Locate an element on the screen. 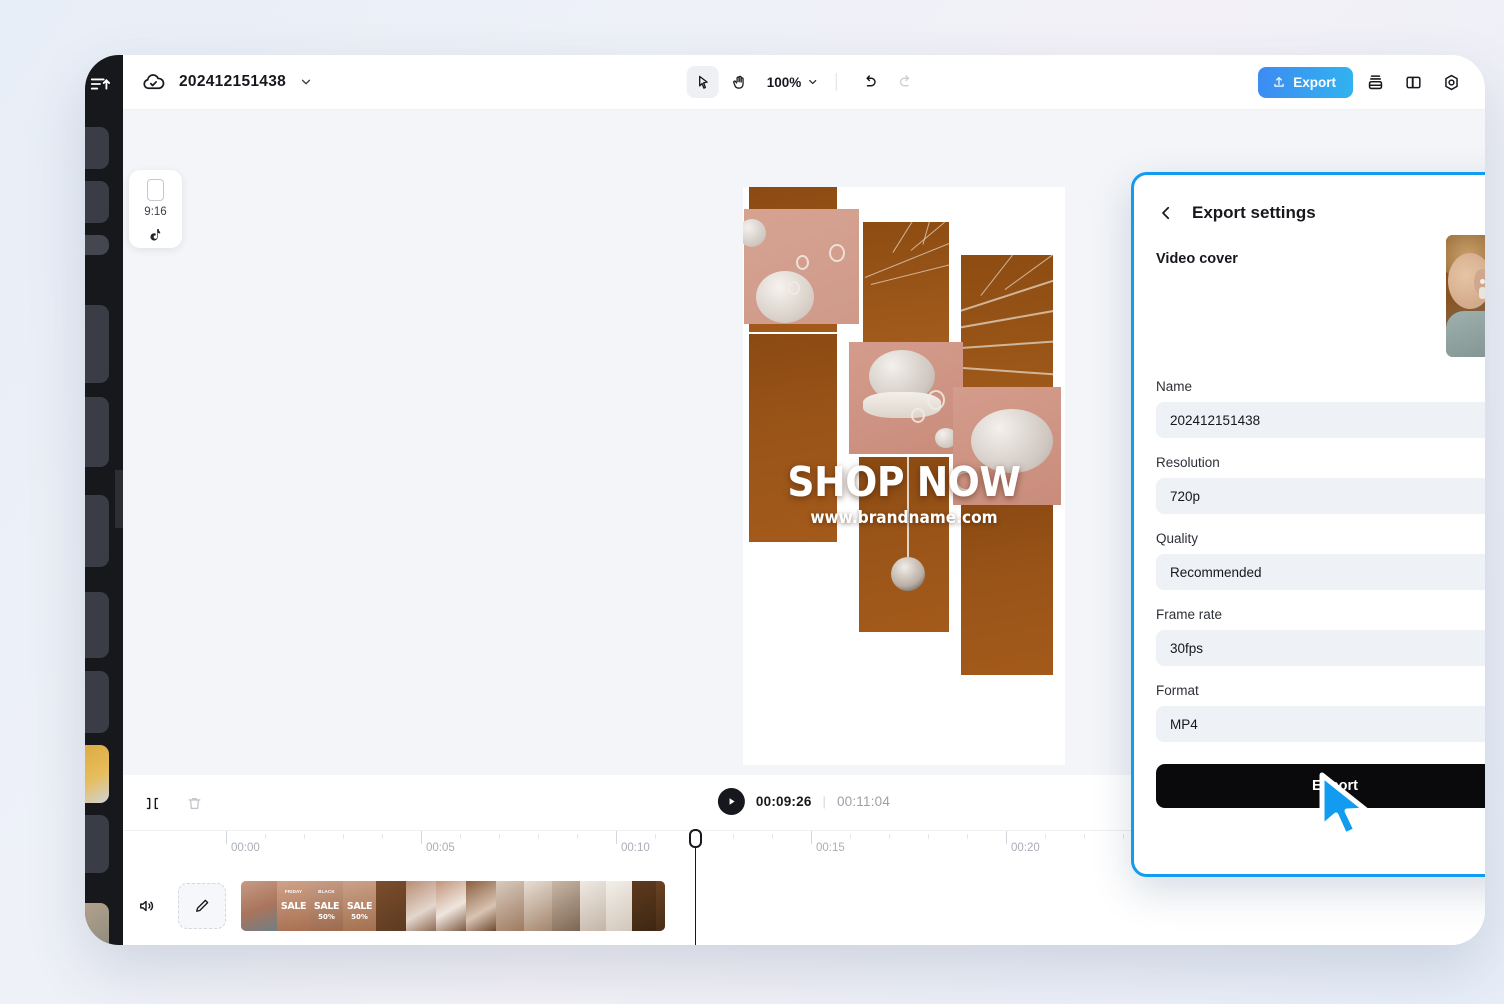  field-value: 30fps is located at coordinates (1187, 648).